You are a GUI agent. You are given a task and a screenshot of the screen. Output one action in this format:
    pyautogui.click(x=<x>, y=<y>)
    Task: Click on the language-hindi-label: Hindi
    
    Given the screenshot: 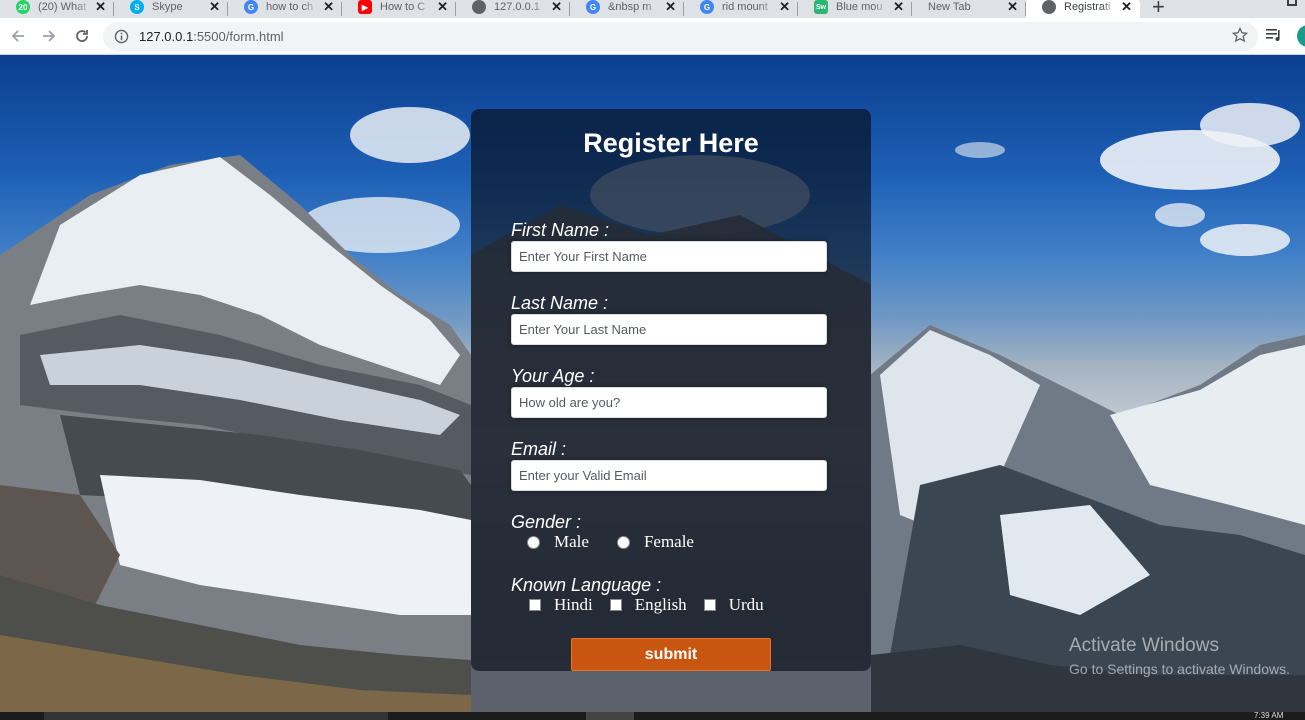 What is the action you would take?
    pyautogui.click(x=573, y=604)
    